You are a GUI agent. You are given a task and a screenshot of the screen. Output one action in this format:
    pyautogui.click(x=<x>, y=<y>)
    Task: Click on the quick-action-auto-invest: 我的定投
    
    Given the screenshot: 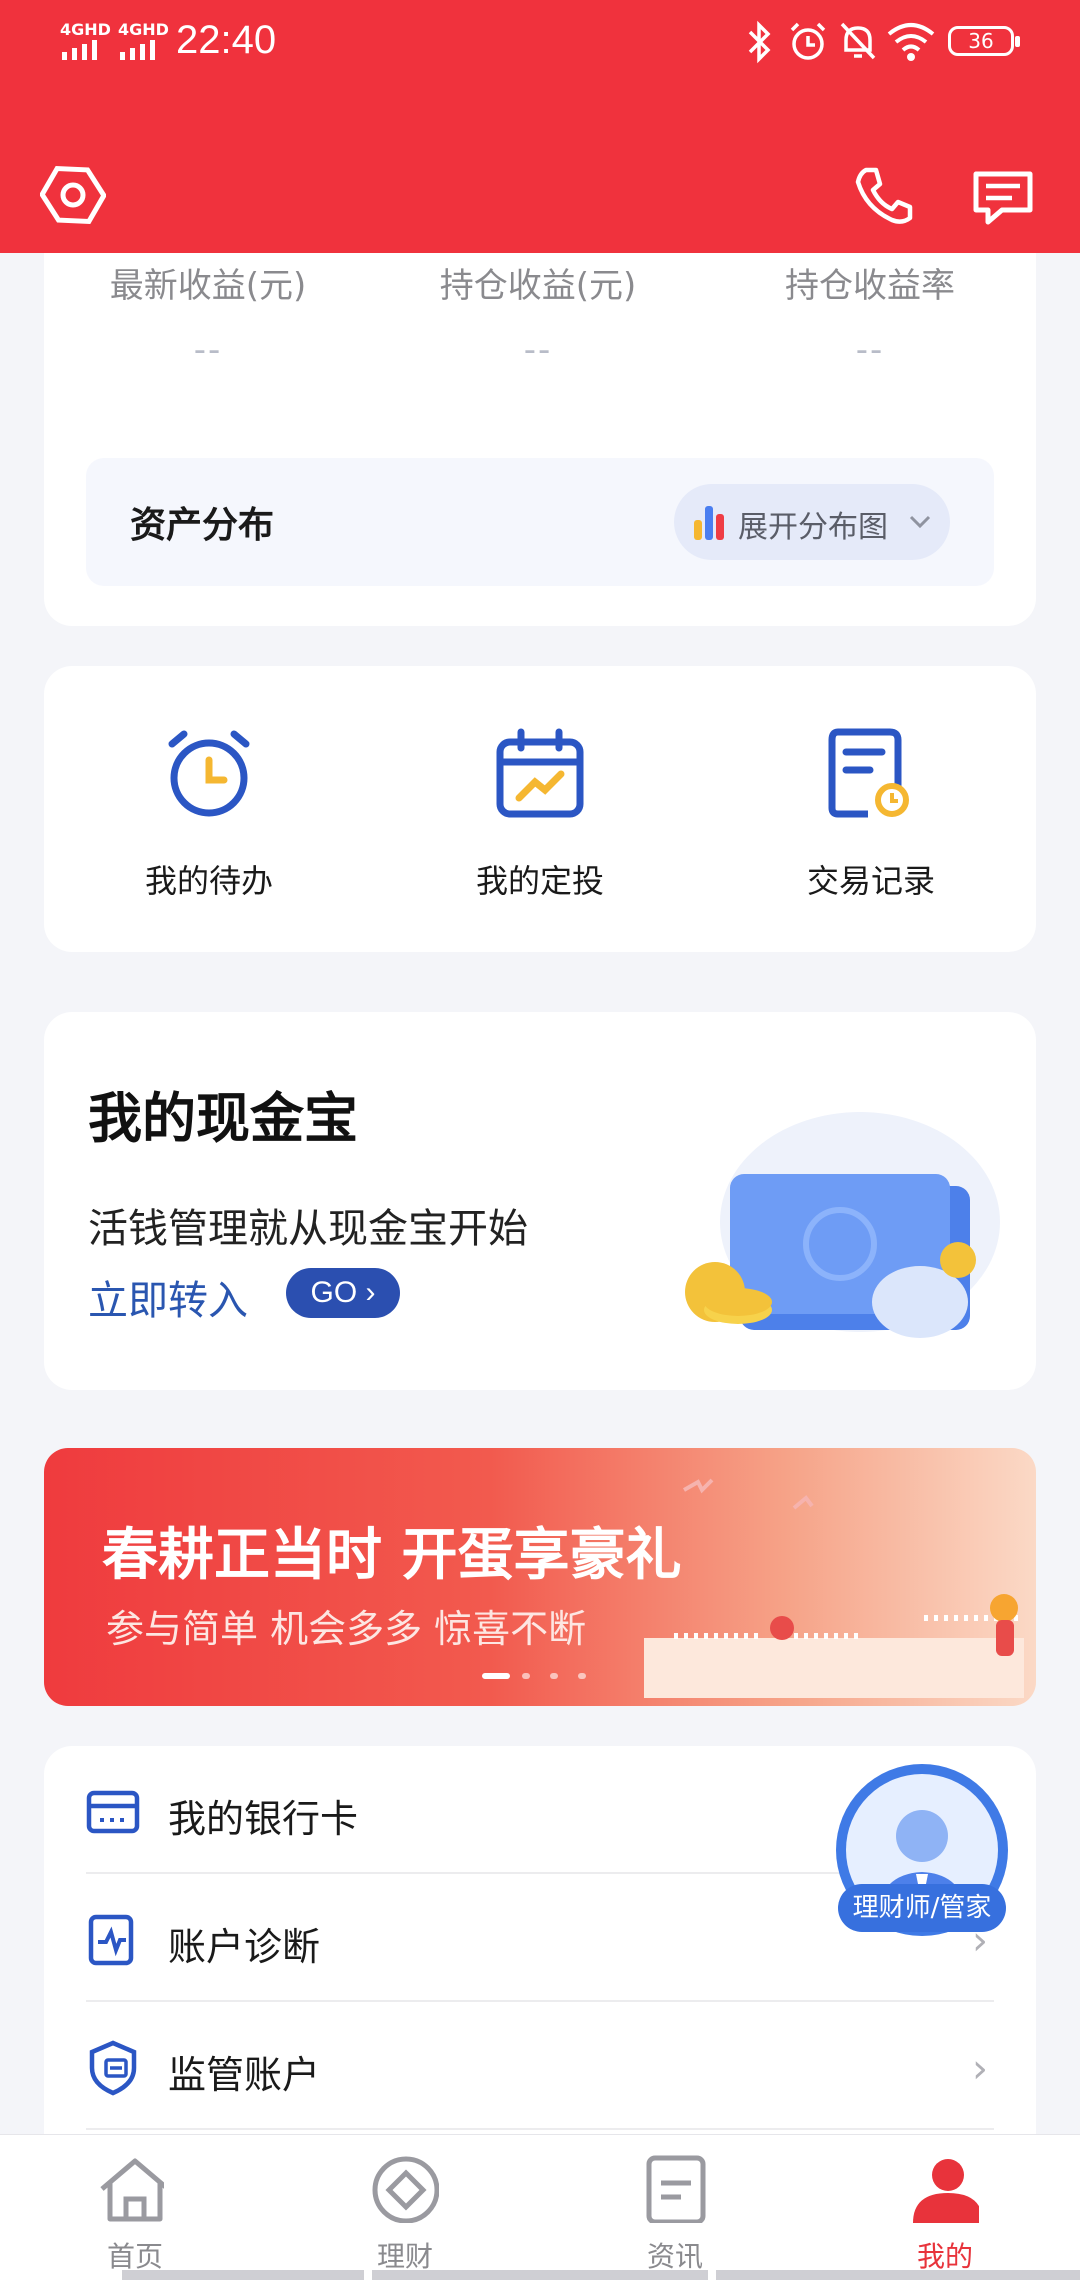 What is the action you would take?
    pyautogui.click(x=540, y=809)
    